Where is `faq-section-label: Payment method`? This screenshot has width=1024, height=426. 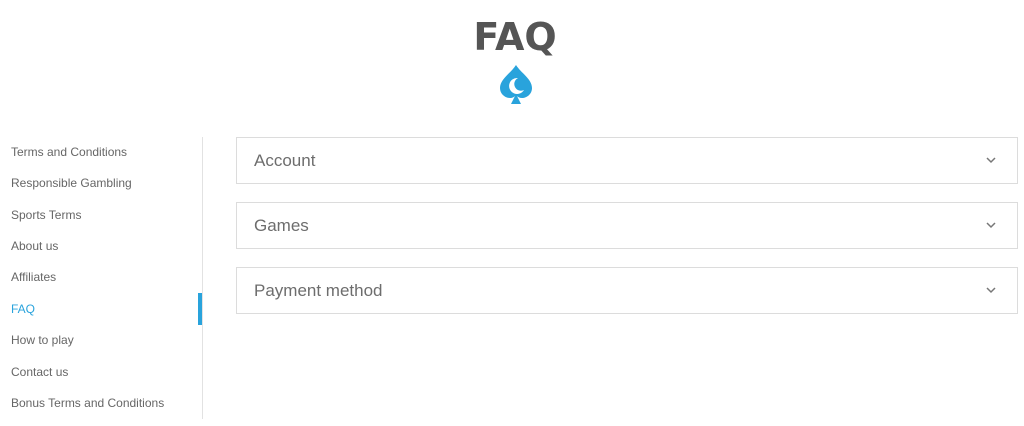 faq-section-label: Payment method is located at coordinates (318, 290).